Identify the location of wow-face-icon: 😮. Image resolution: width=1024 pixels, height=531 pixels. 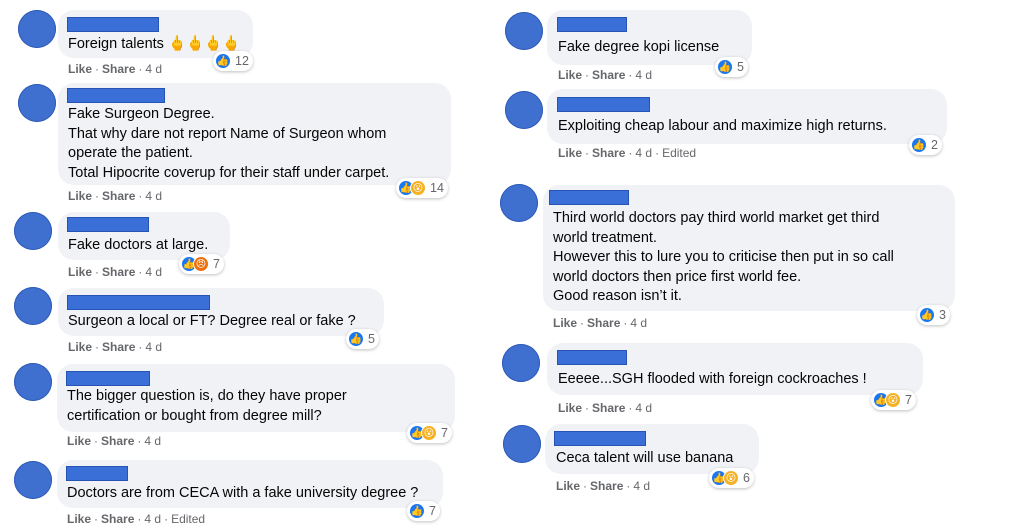
(893, 400).